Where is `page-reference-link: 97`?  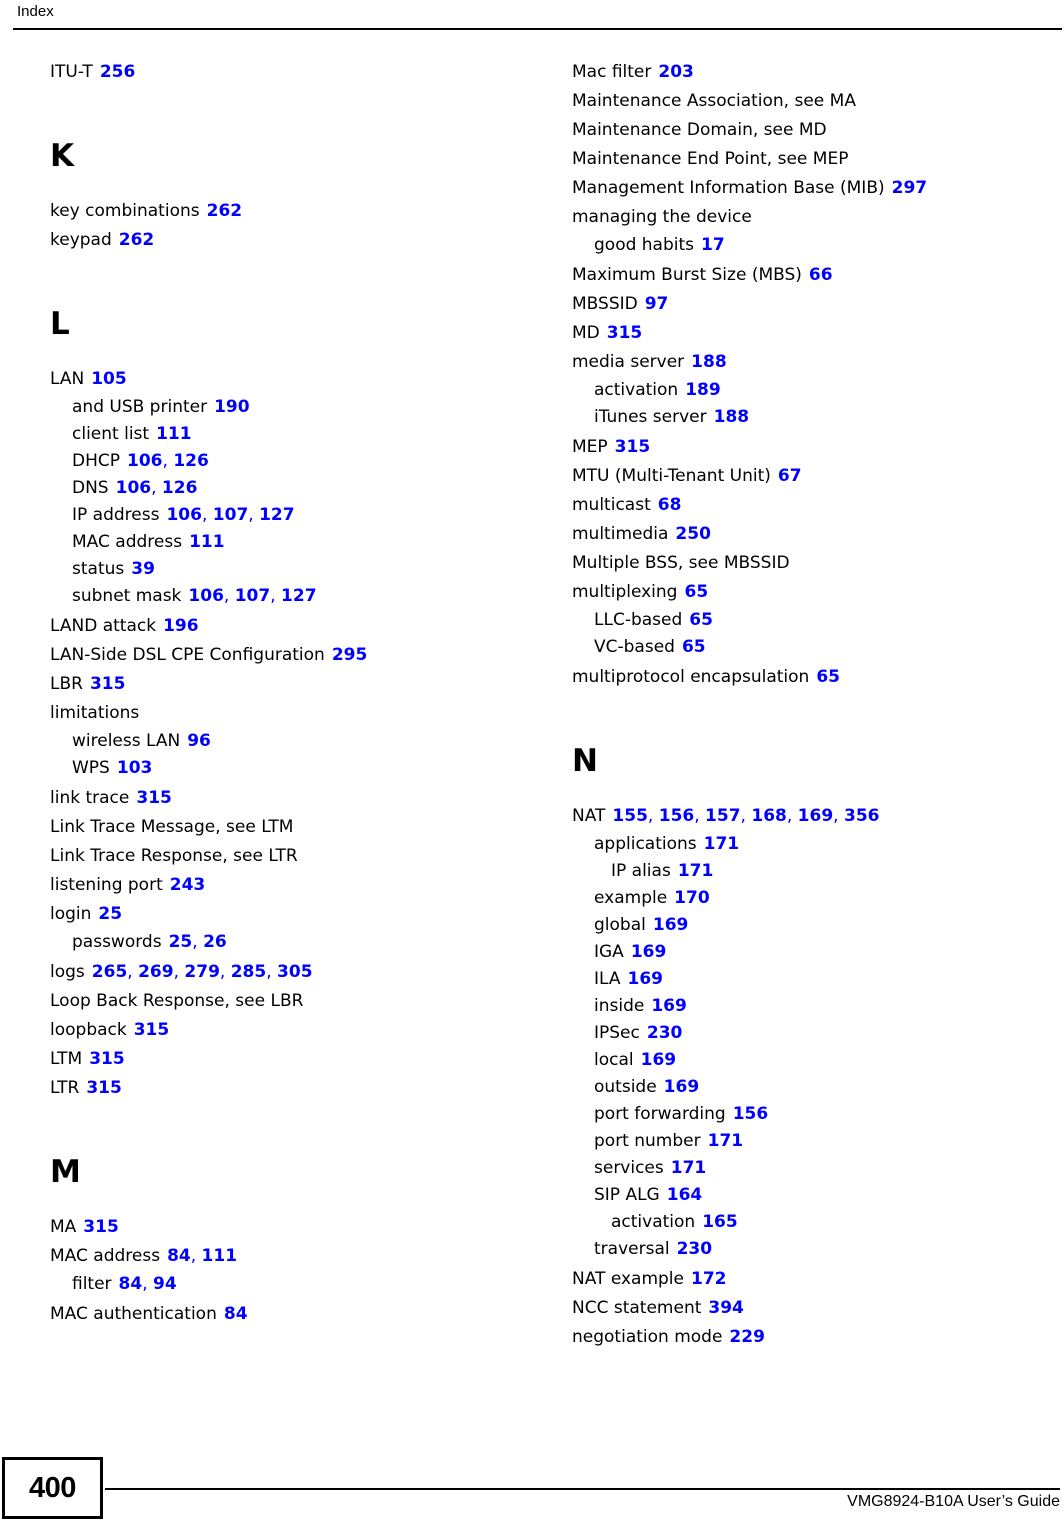
page-reference-link: 97 is located at coordinates (657, 304).